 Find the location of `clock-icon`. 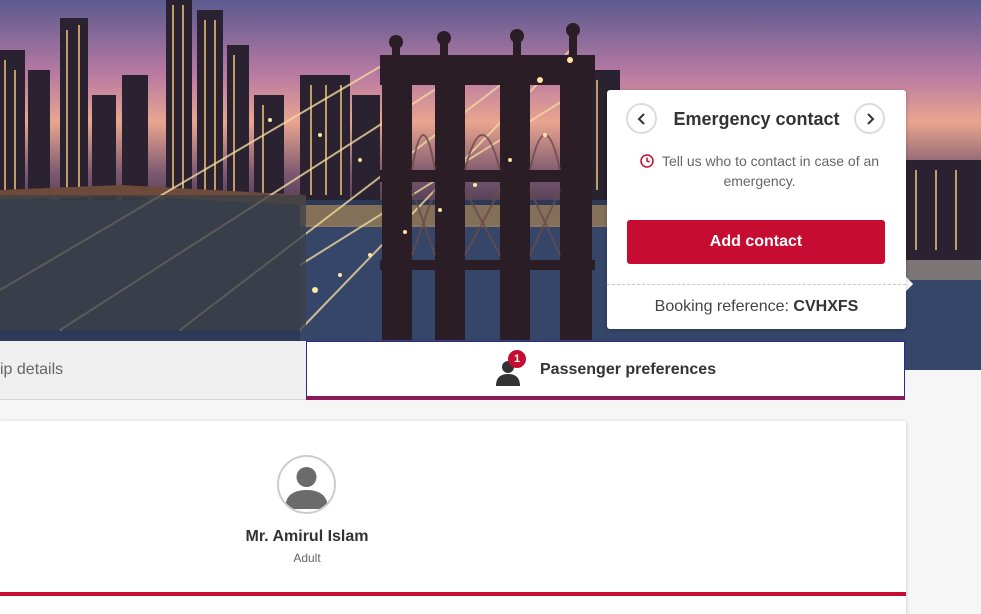

clock-icon is located at coordinates (647, 161).